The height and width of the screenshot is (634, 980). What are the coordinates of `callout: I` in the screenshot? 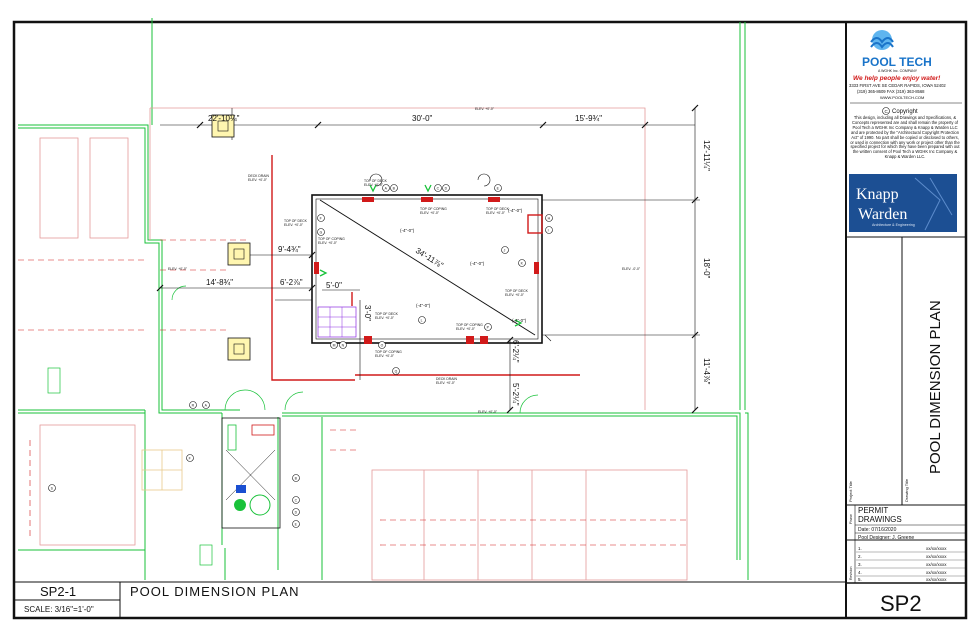 It's located at (549, 230).